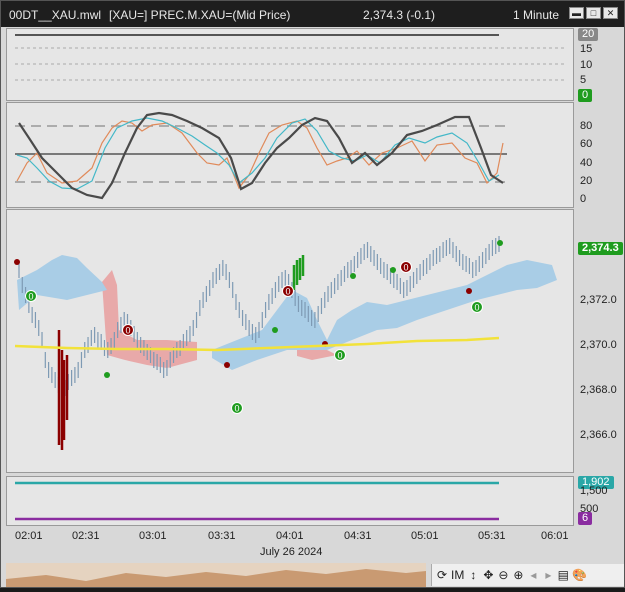 This screenshot has width=625, height=592. What do you see at coordinates (583, 199) in the screenshot?
I see `pane2-tick: 0` at bounding box center [583, 199].